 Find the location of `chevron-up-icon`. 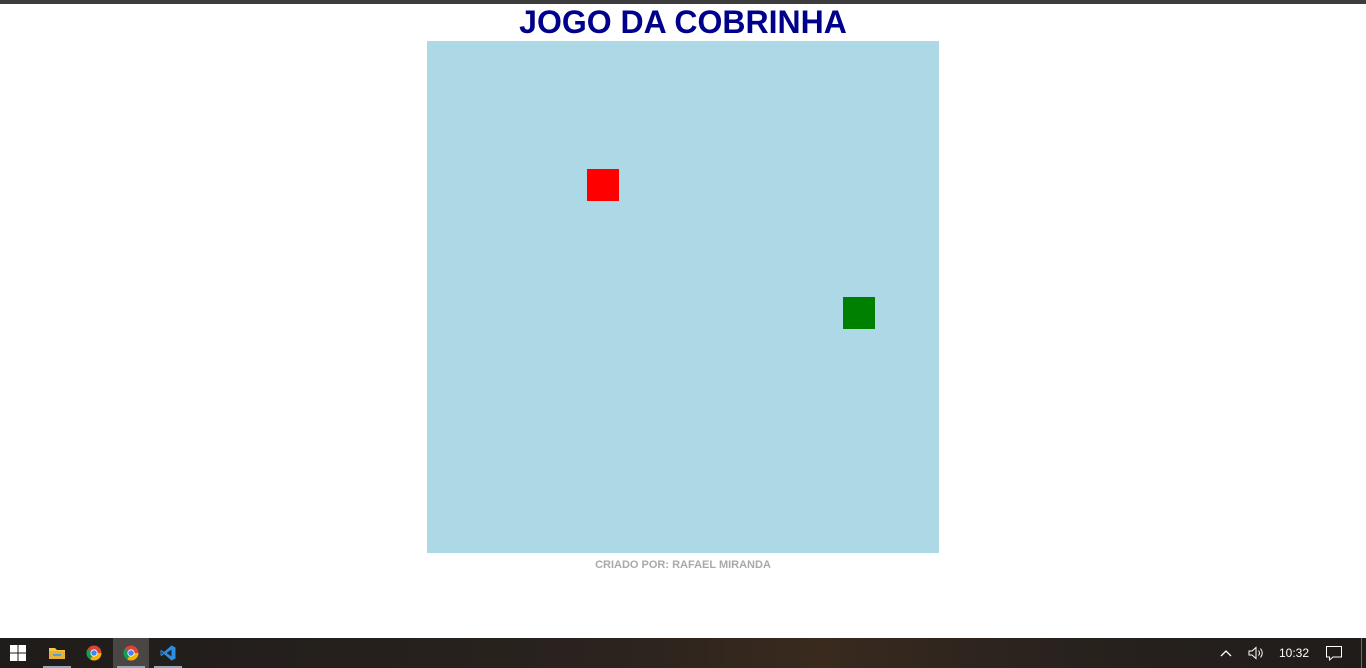

chevron-up-icon is located at coordinates (1226, 653).